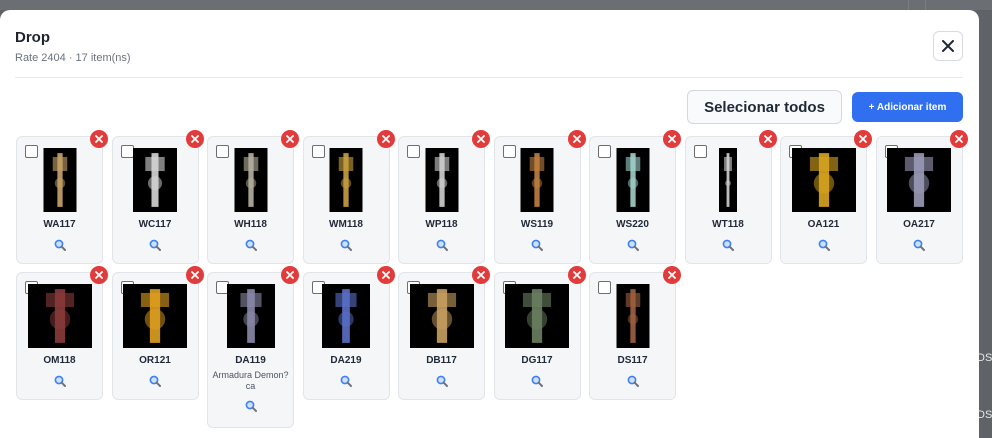 The width and height of the screenshot is (992, 438). I want to click on item-card: OR121, so click(157, 333).